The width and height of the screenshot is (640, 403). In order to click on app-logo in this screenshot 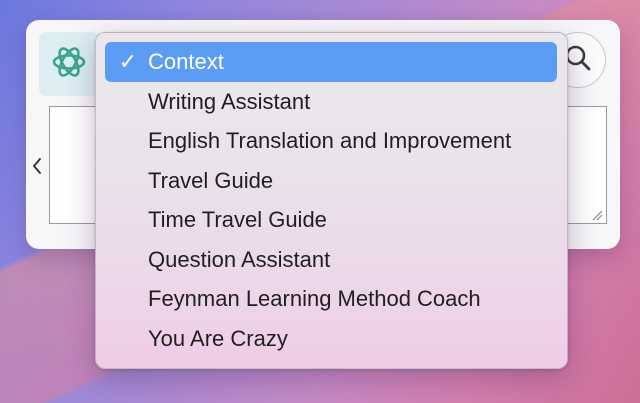, I will do `click(69, 64)`.